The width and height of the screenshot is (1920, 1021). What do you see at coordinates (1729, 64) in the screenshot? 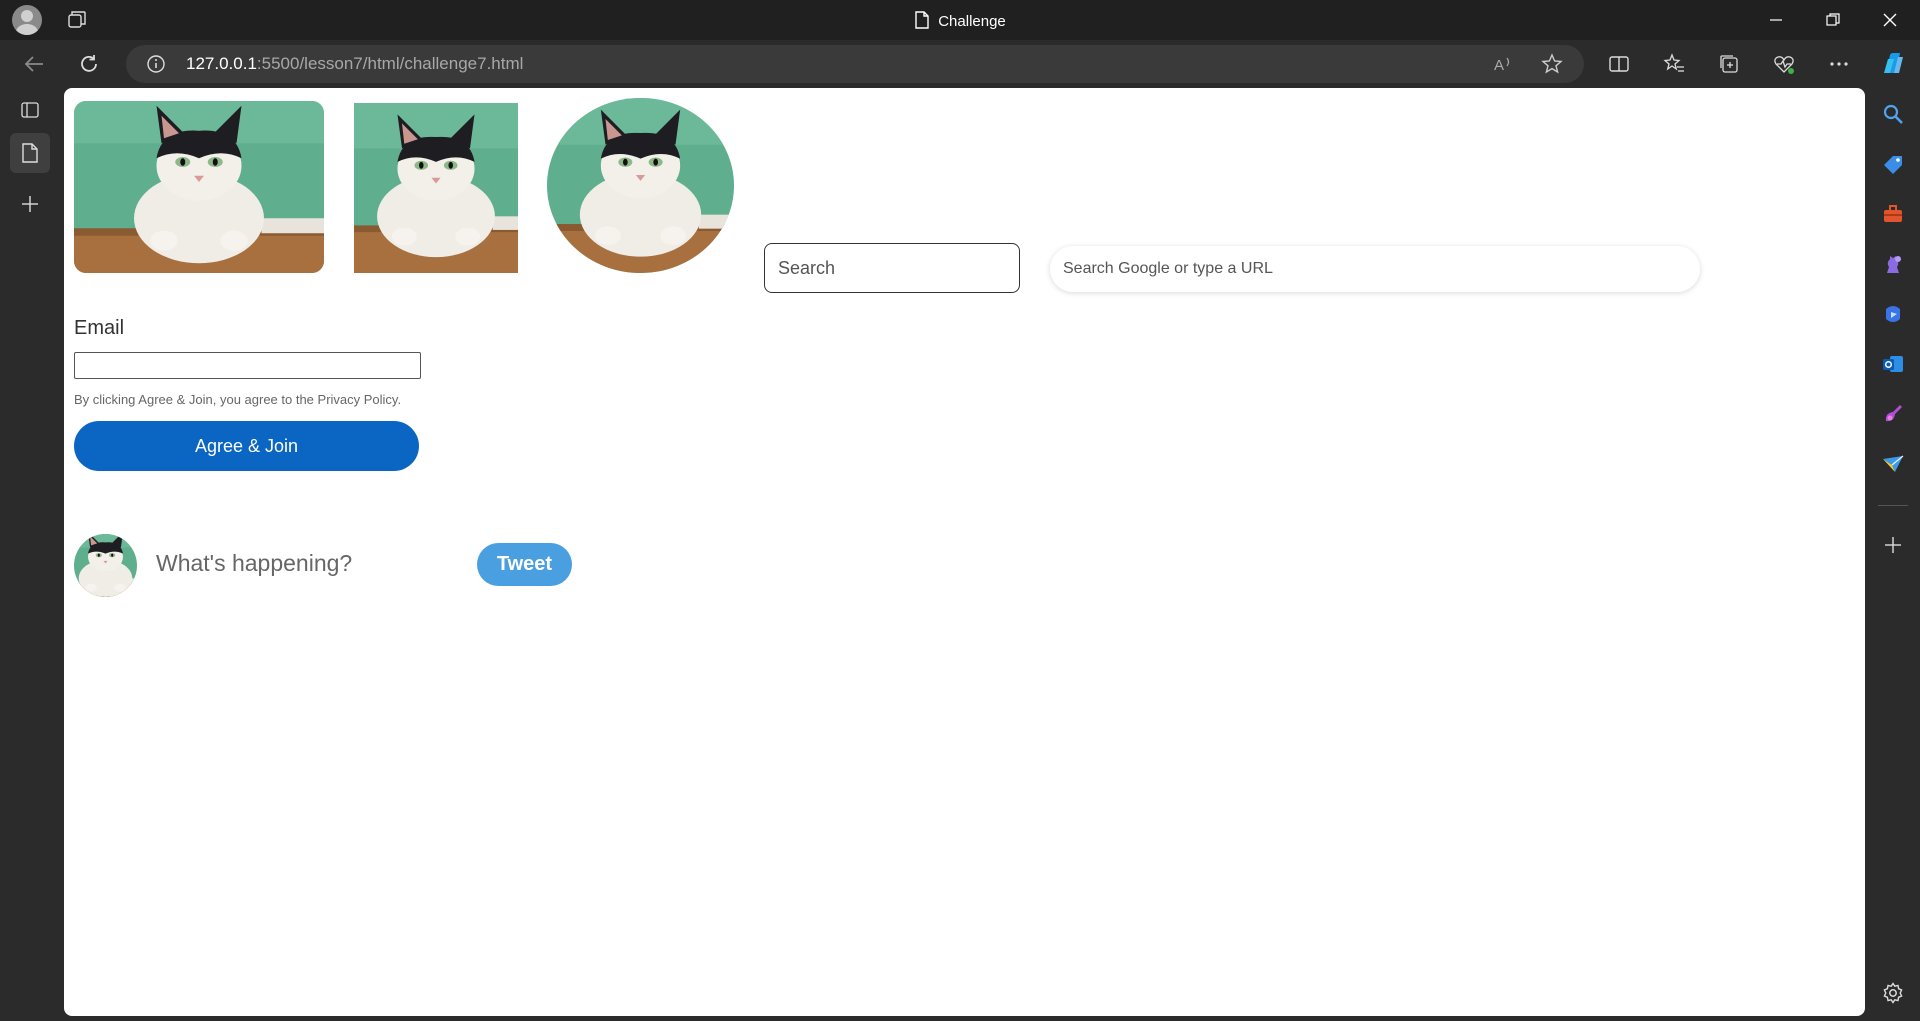
I see `collections-icon` at bounding box center [1729, 64].